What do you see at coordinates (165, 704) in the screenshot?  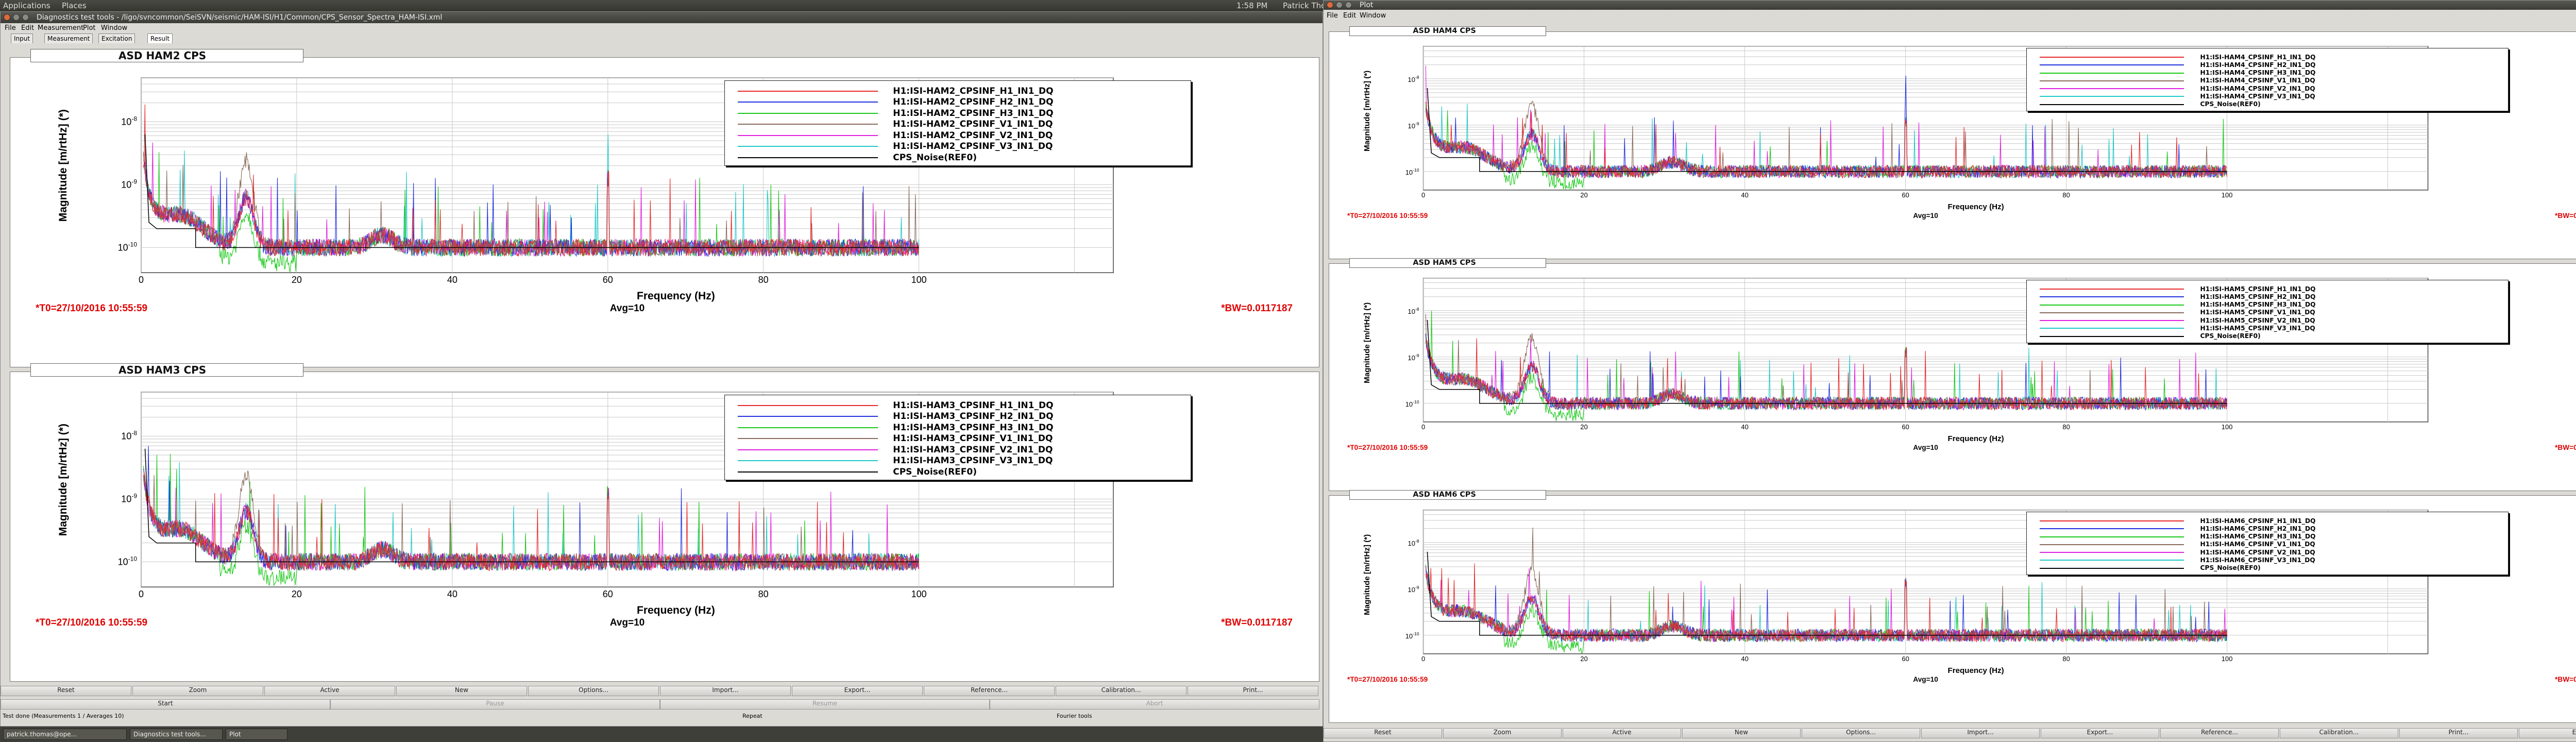 I see `start-button: Start` at bounding box center [165, 704].